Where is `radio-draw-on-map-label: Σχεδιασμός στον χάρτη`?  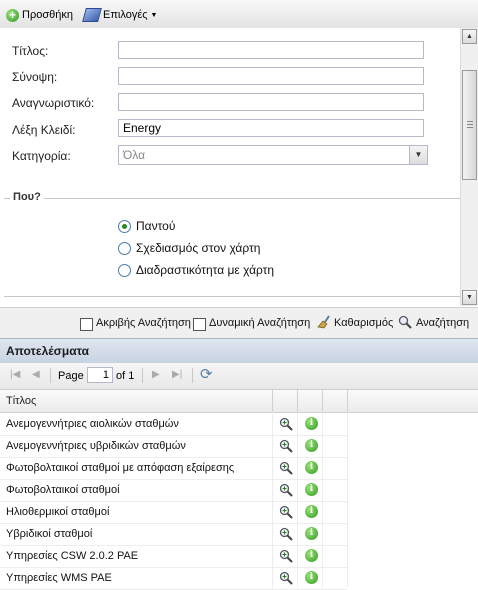 radio-draw-on-map-label: Σχεδιασμός στον χάρτη is located at coordinates (198, 248).